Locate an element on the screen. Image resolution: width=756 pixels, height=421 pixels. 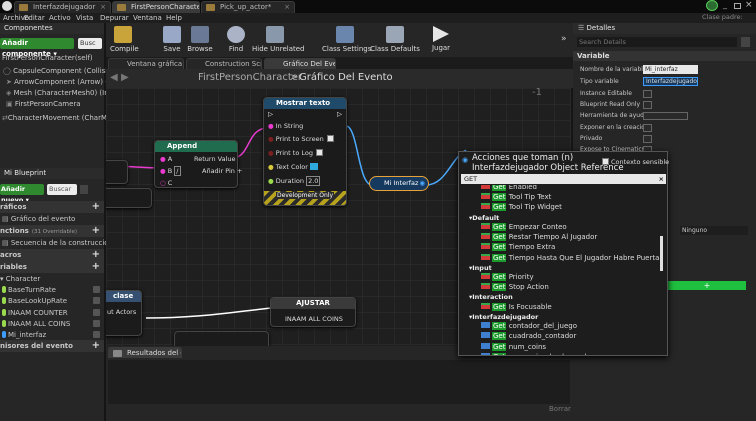
popup-action-item: Get Tiempo Extra is located at coordinates (518, 247).